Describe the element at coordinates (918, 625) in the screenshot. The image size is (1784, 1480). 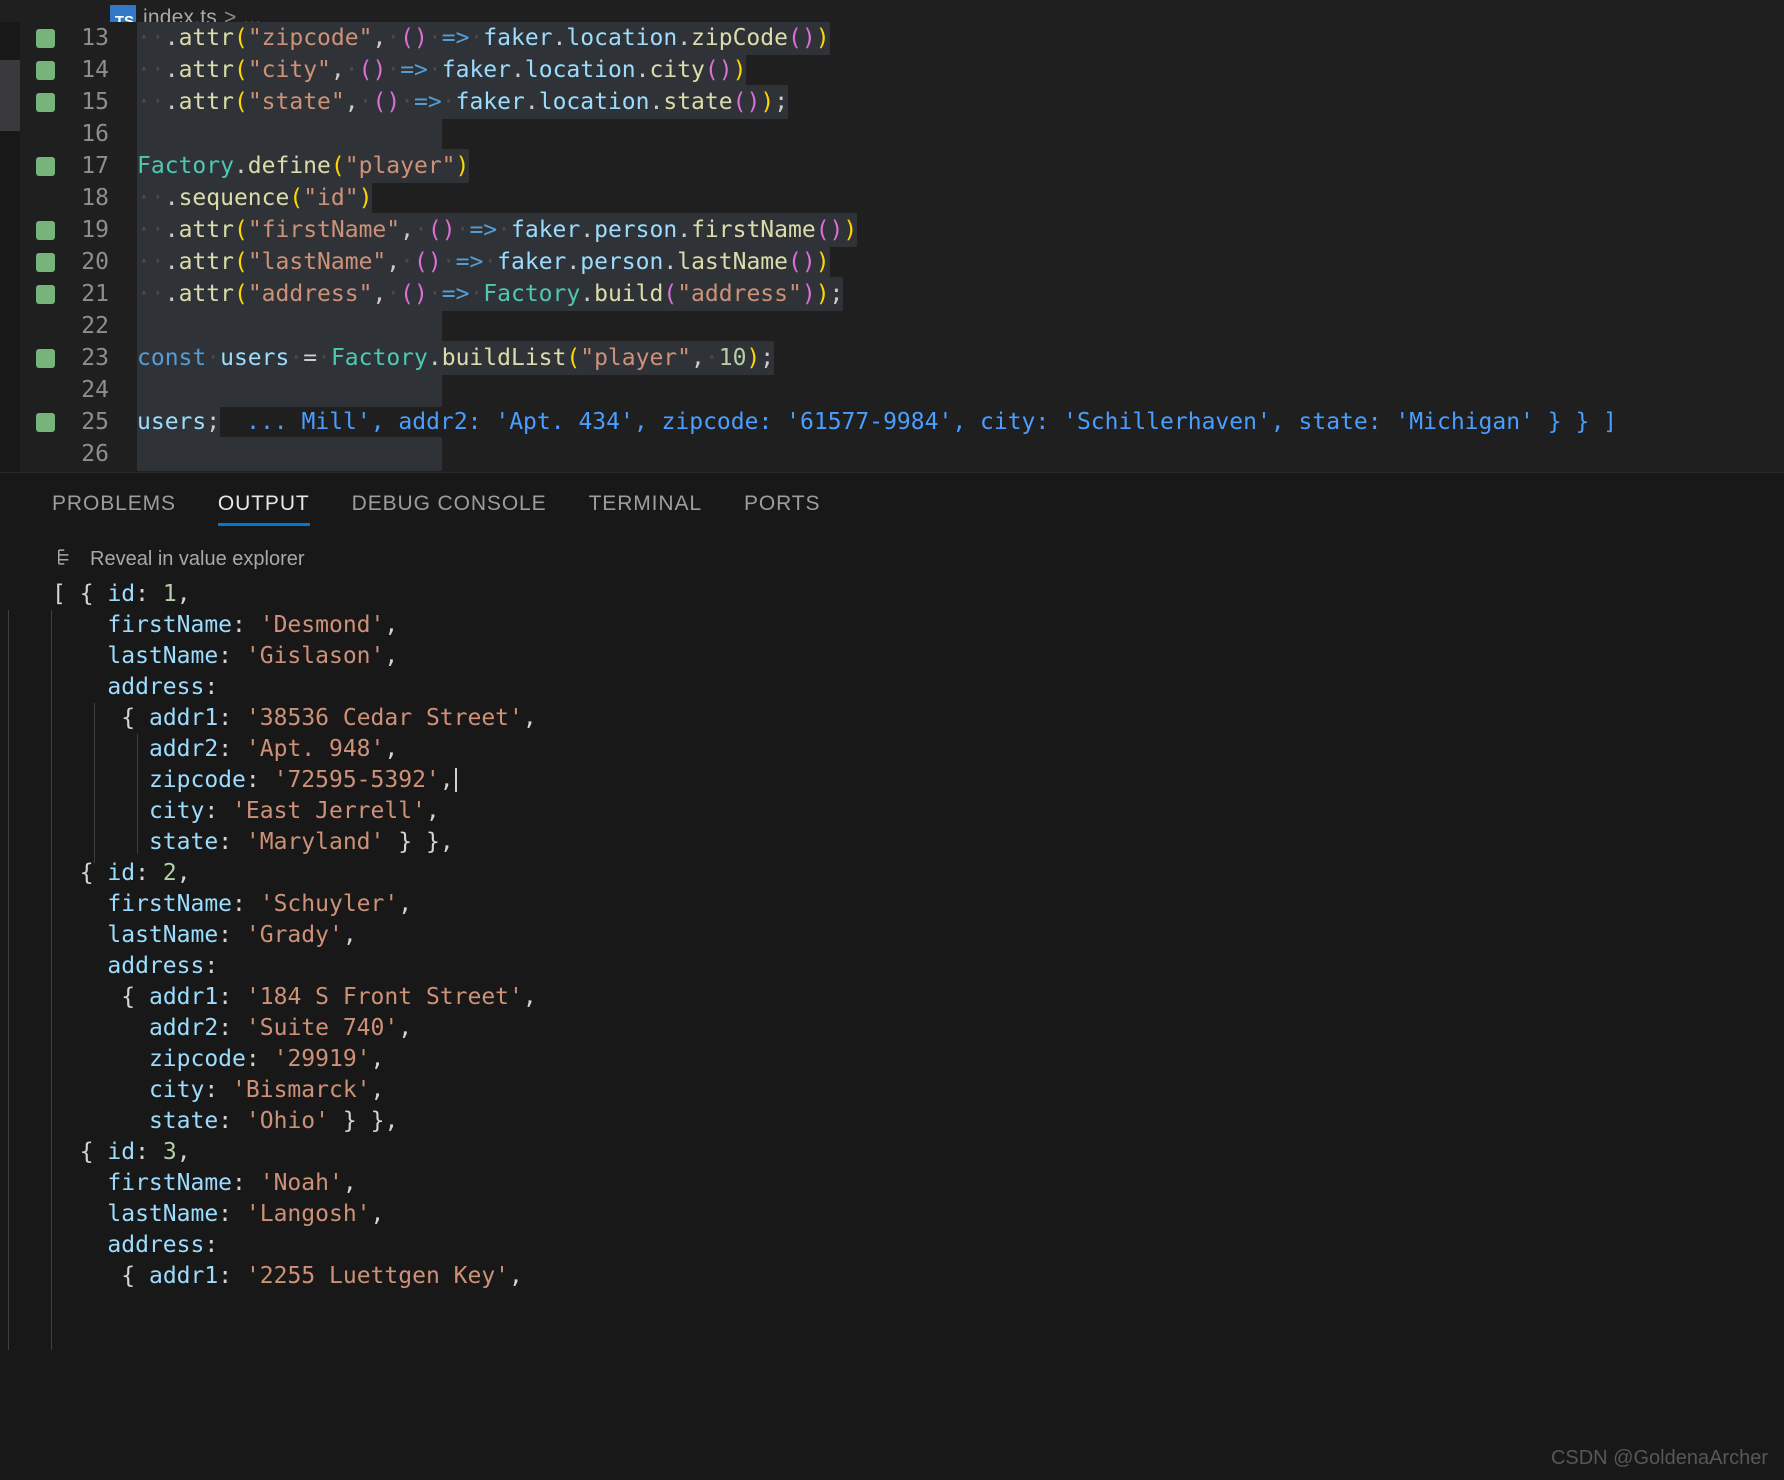
I see `output-line: firstName: 'Desmond',` at that location.